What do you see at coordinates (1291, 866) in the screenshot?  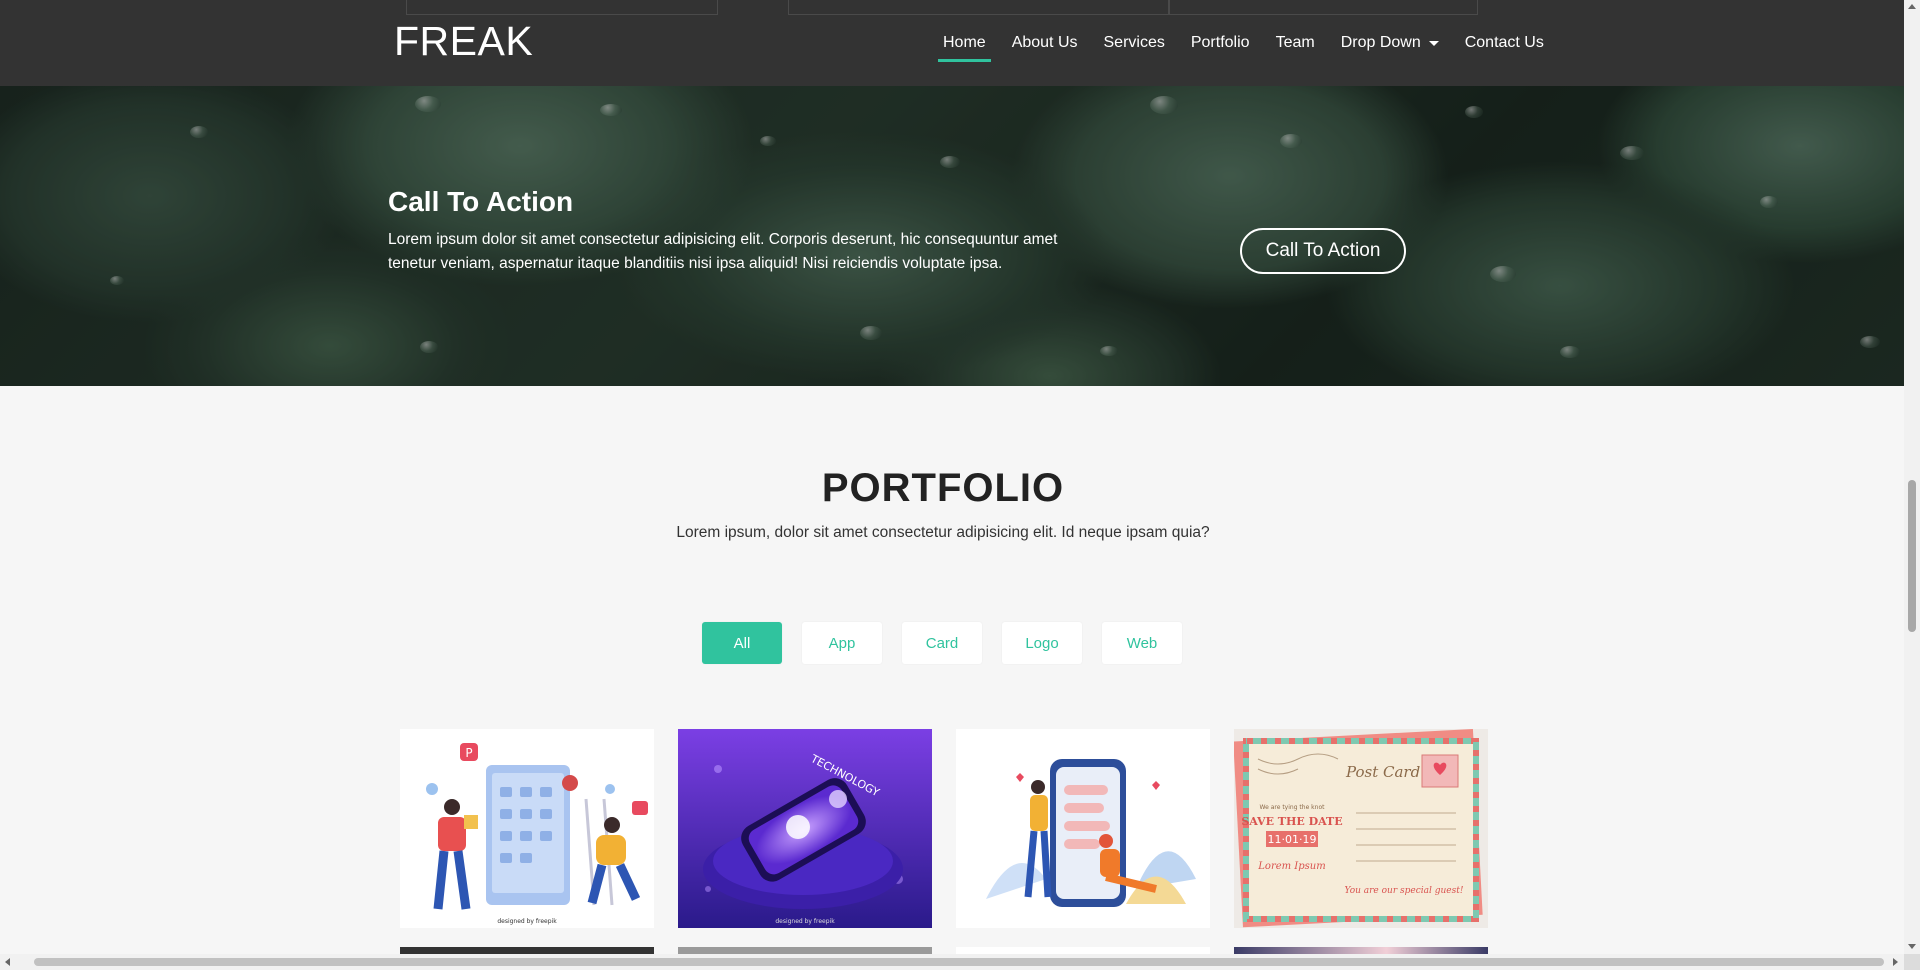 I see `postcard-line: Lorem Ipsum` at bounding box center [1291, 866].